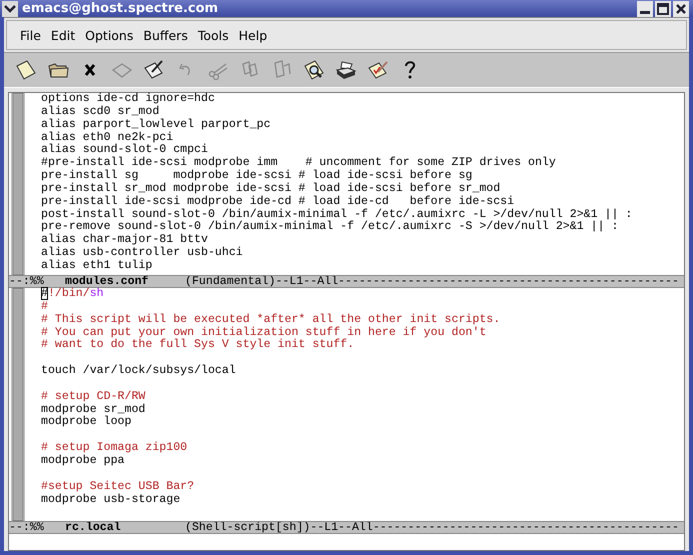 Image resolution: width=693 pixels, height=555 pixels. I want to click on code-text: modprobe sr_mod, so click(93, 409).